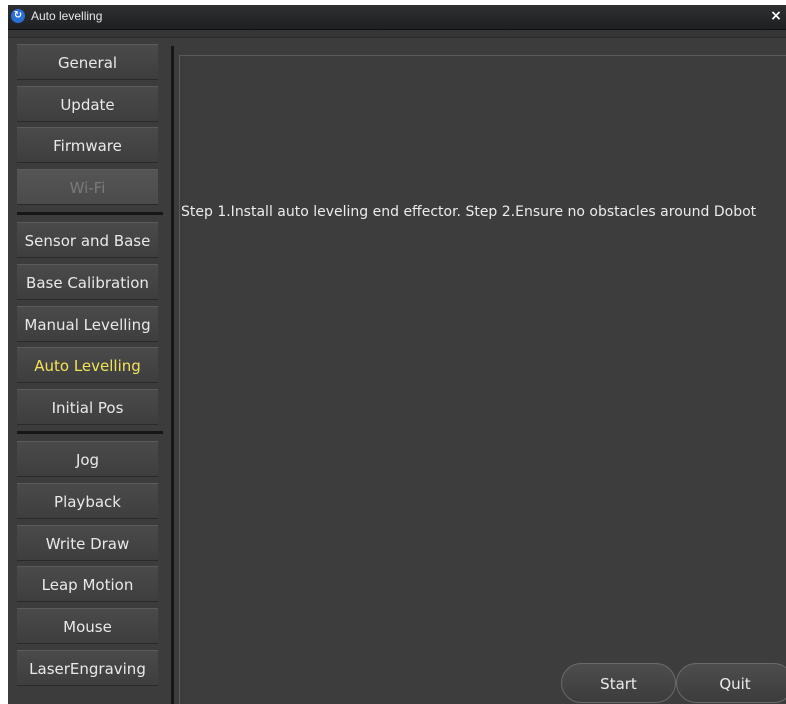  Describe the element at coordinates (87, 324) in the screenshot. I see `sidebar-item-manual-levelling: Manual Levelling` at that location.